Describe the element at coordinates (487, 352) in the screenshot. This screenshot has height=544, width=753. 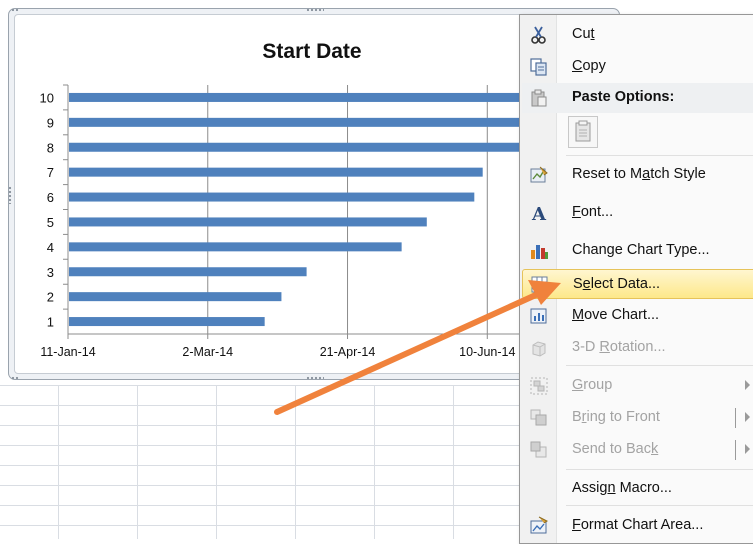
I see `x-tick-label: 10-Jun-14` at that location.